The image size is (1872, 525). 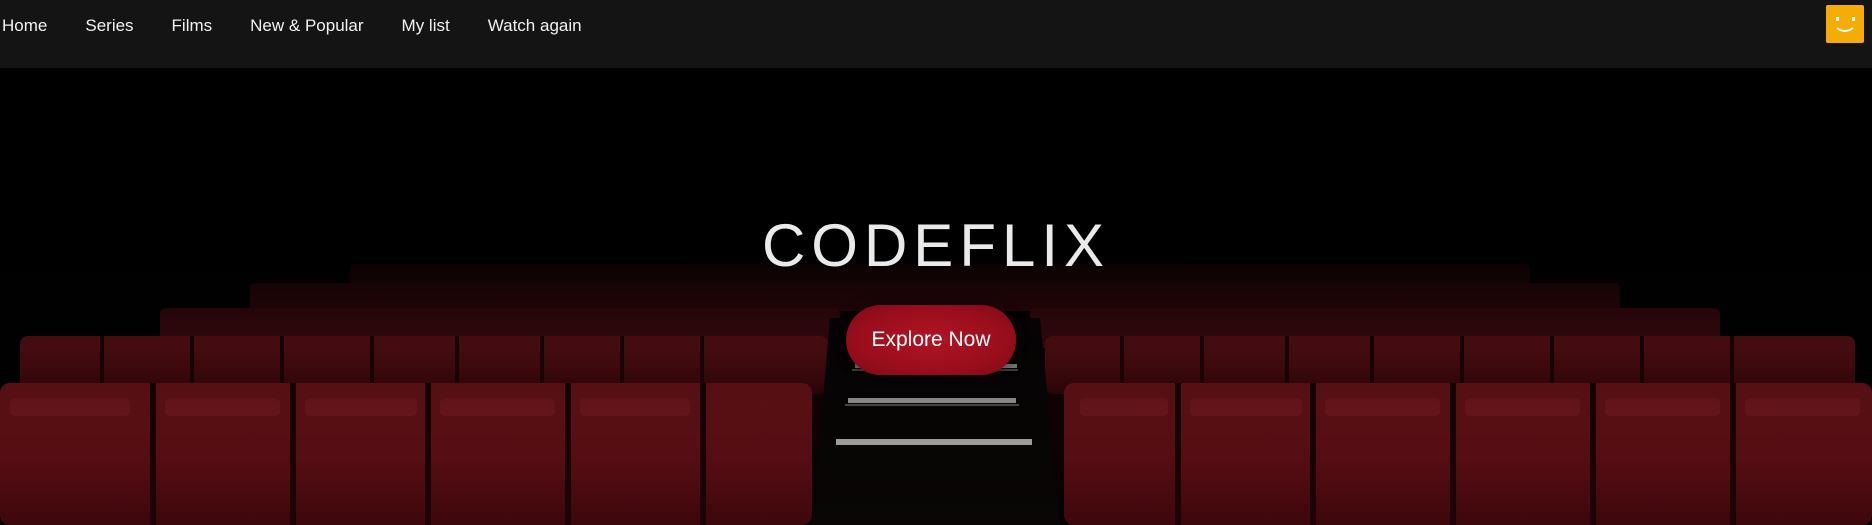 I want to click on nav-link-home: Home, so click(x=24, y=26).